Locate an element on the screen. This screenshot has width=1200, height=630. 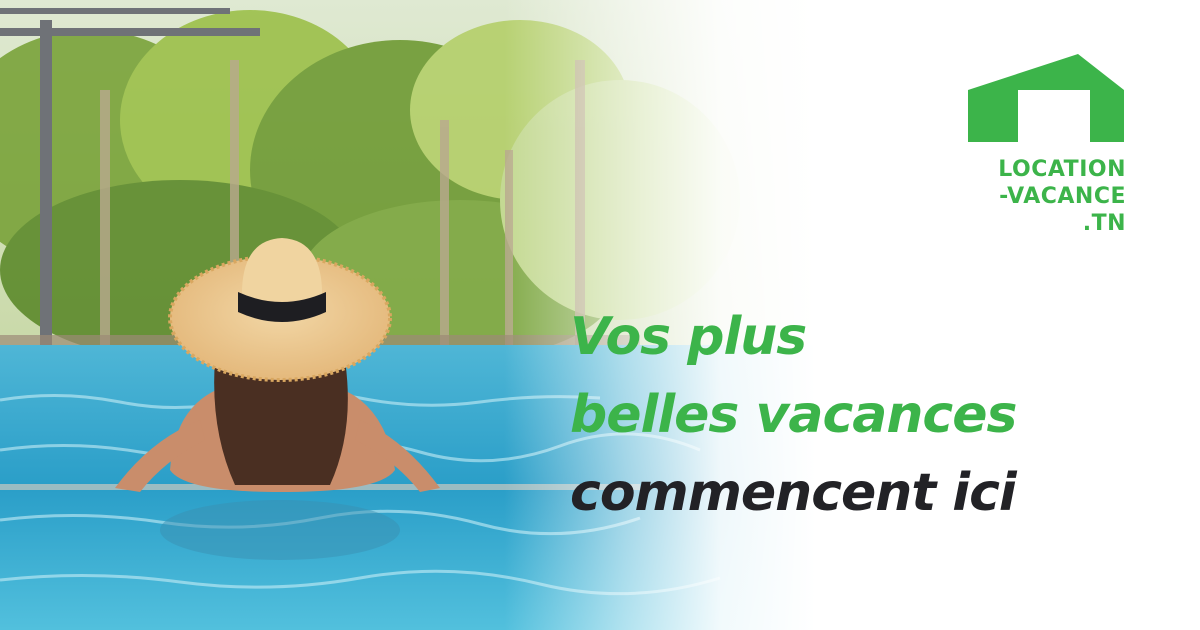
logo-wordmark: LOCATION -VACANCE .TN is located at coordinates (1046, 196).